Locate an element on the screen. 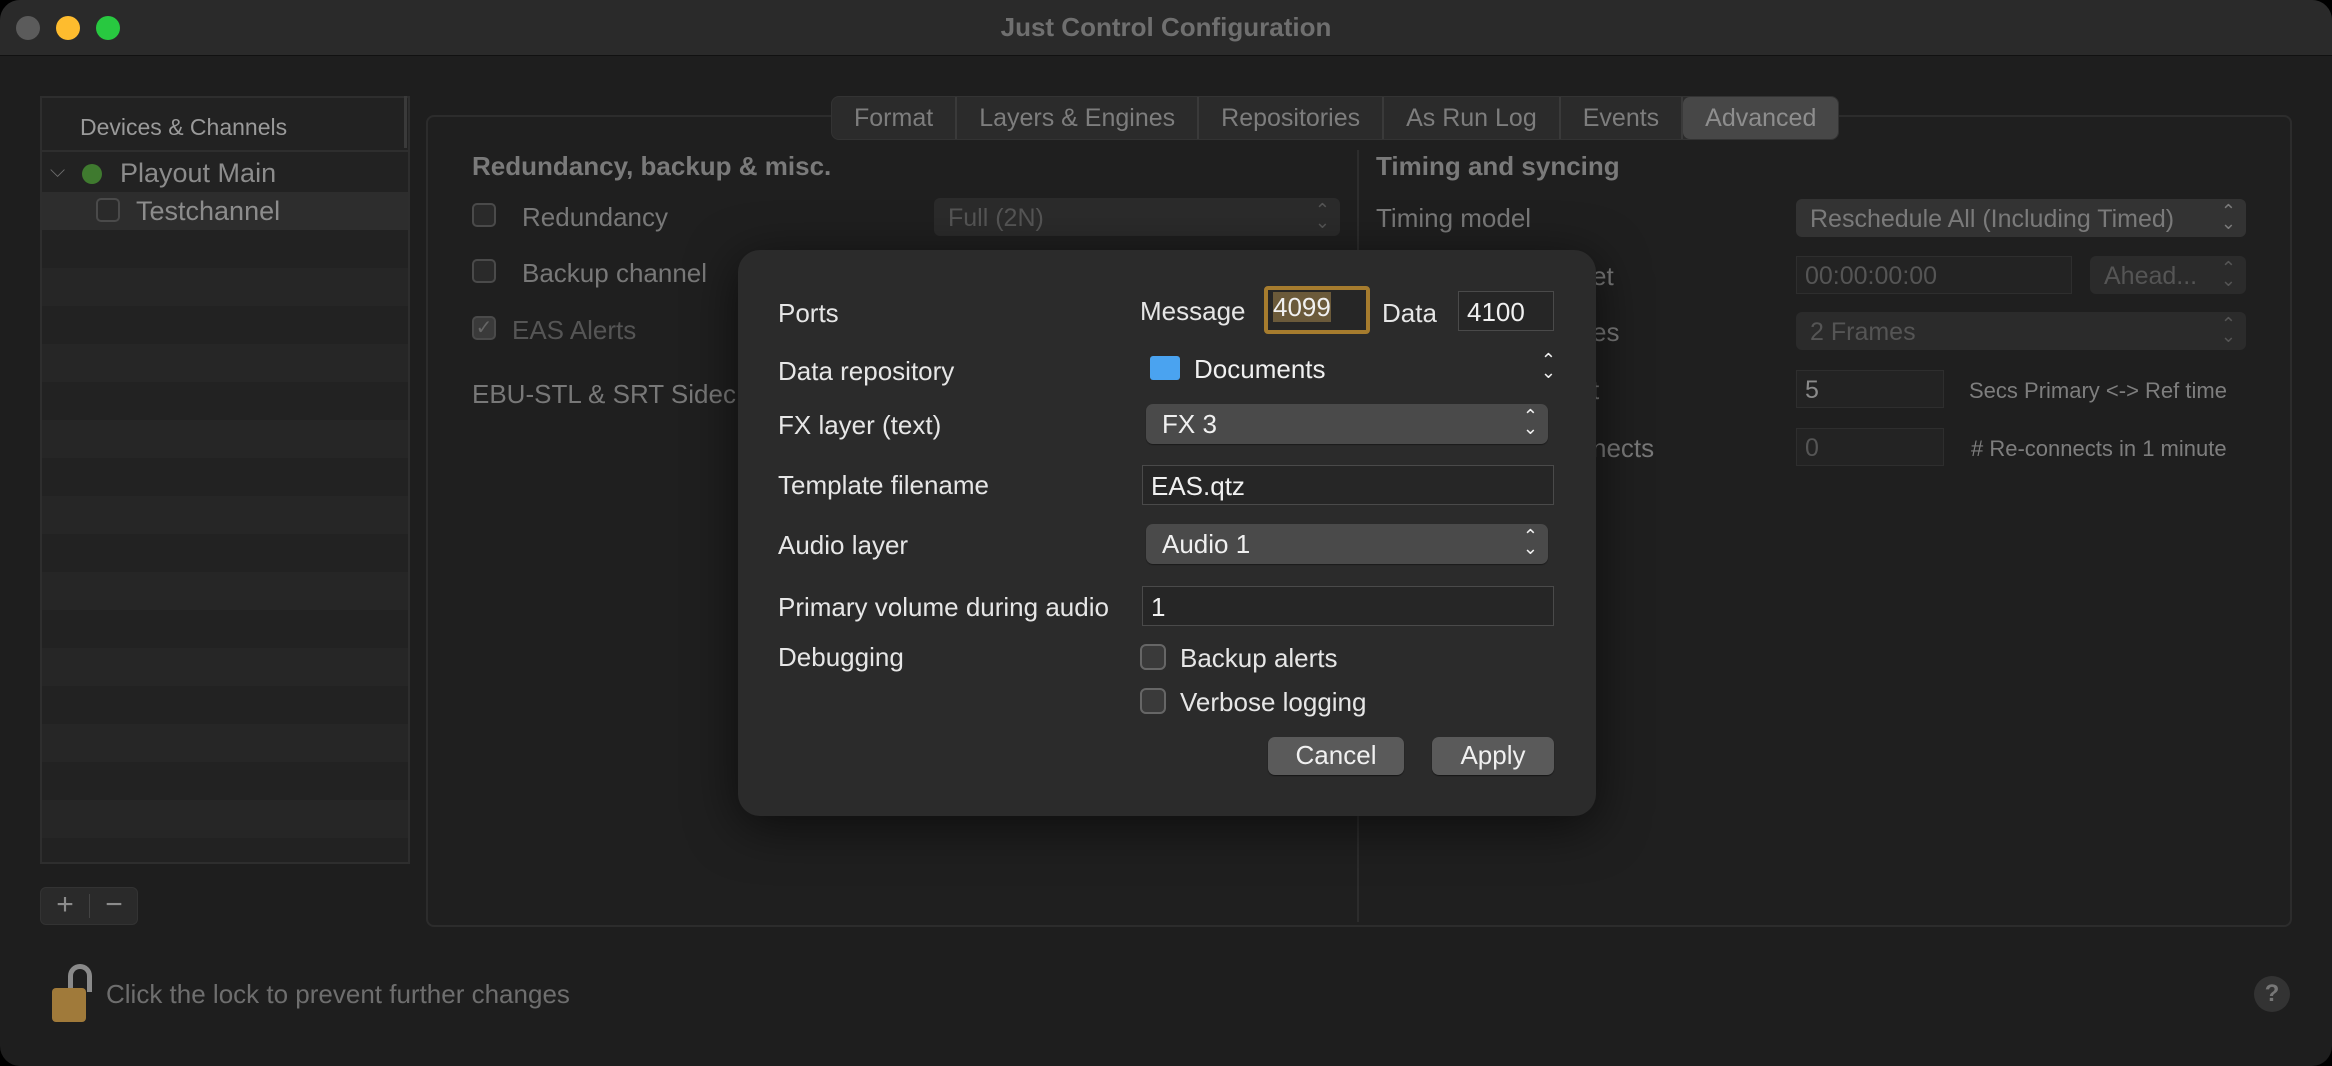 This screenshot has height=1066, width=2332. primary-volume-field: 1 is located at coordinates (1348, 606).